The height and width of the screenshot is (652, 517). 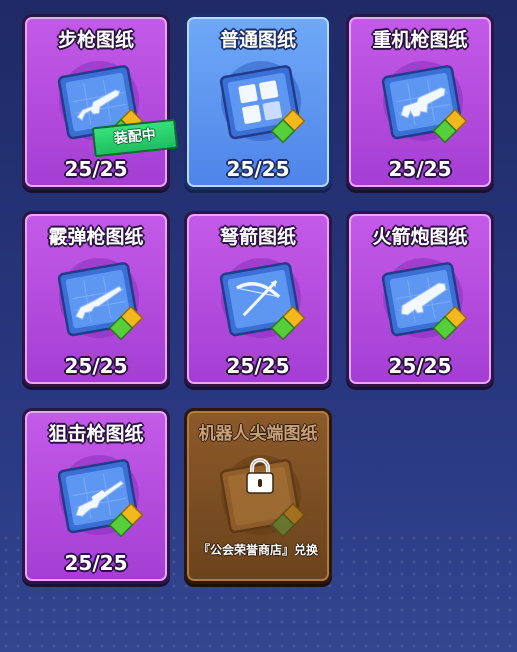 I want to click on blueprint-card-robot-advanced-locked: 机器人尖端图纸 『公会荣誉商店』兑换, so click(x=258, y=496).